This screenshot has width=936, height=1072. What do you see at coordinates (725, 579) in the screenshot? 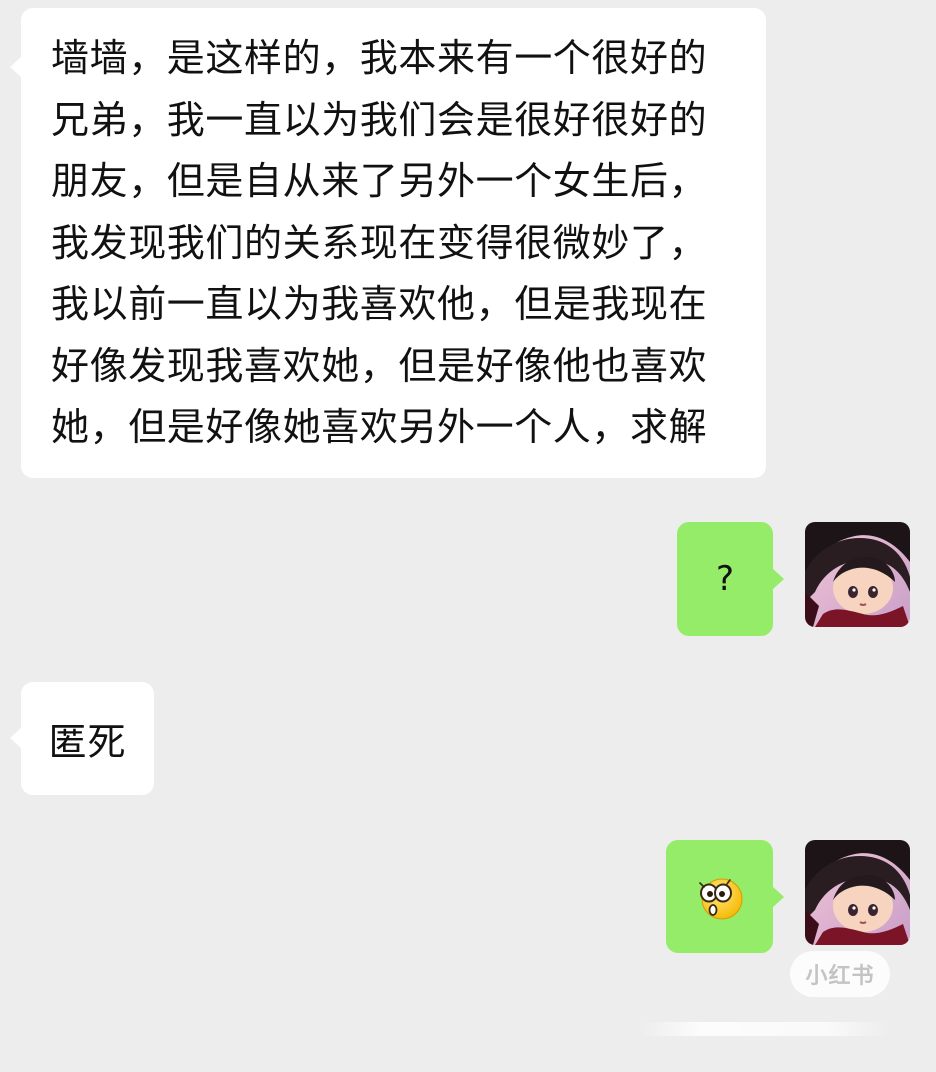
I see `message-text: ?` at bounding box center [725, 579].